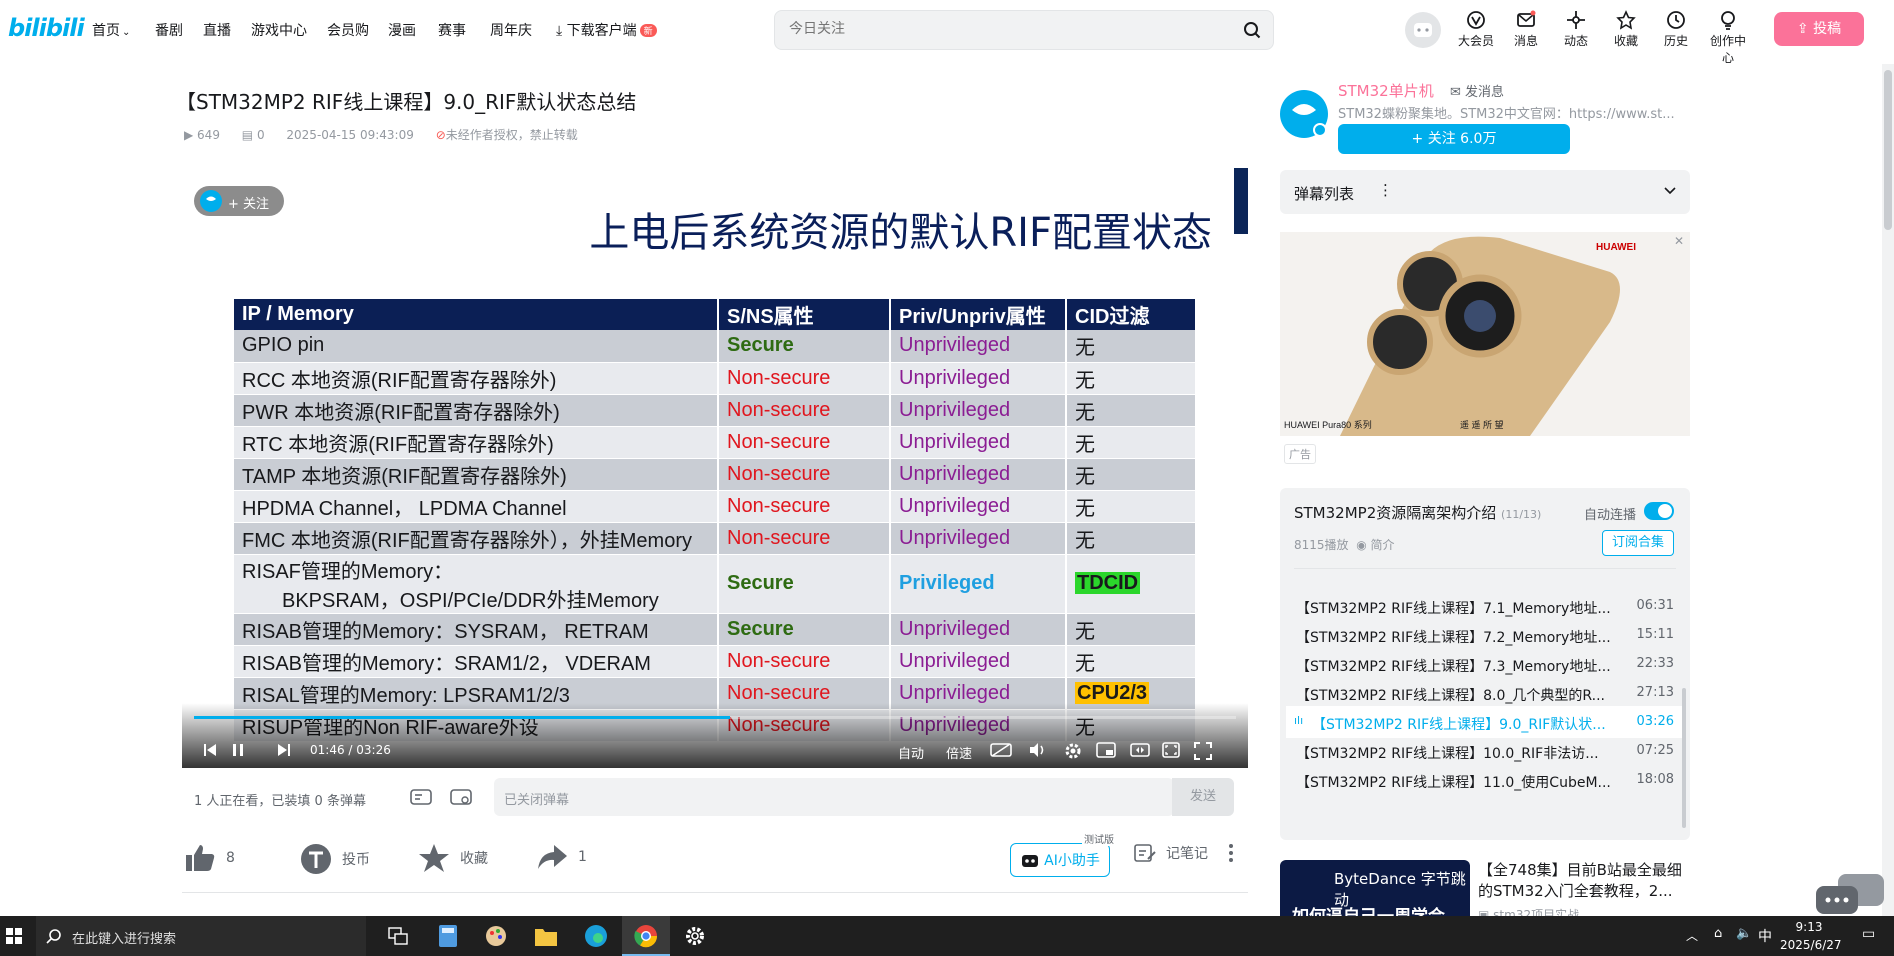 The height and width of the screenshot is (956, 1894). Describe the element at coordinates (46, 31) in the screenshot. I see `bilibili-logo: bilibili` at that location.